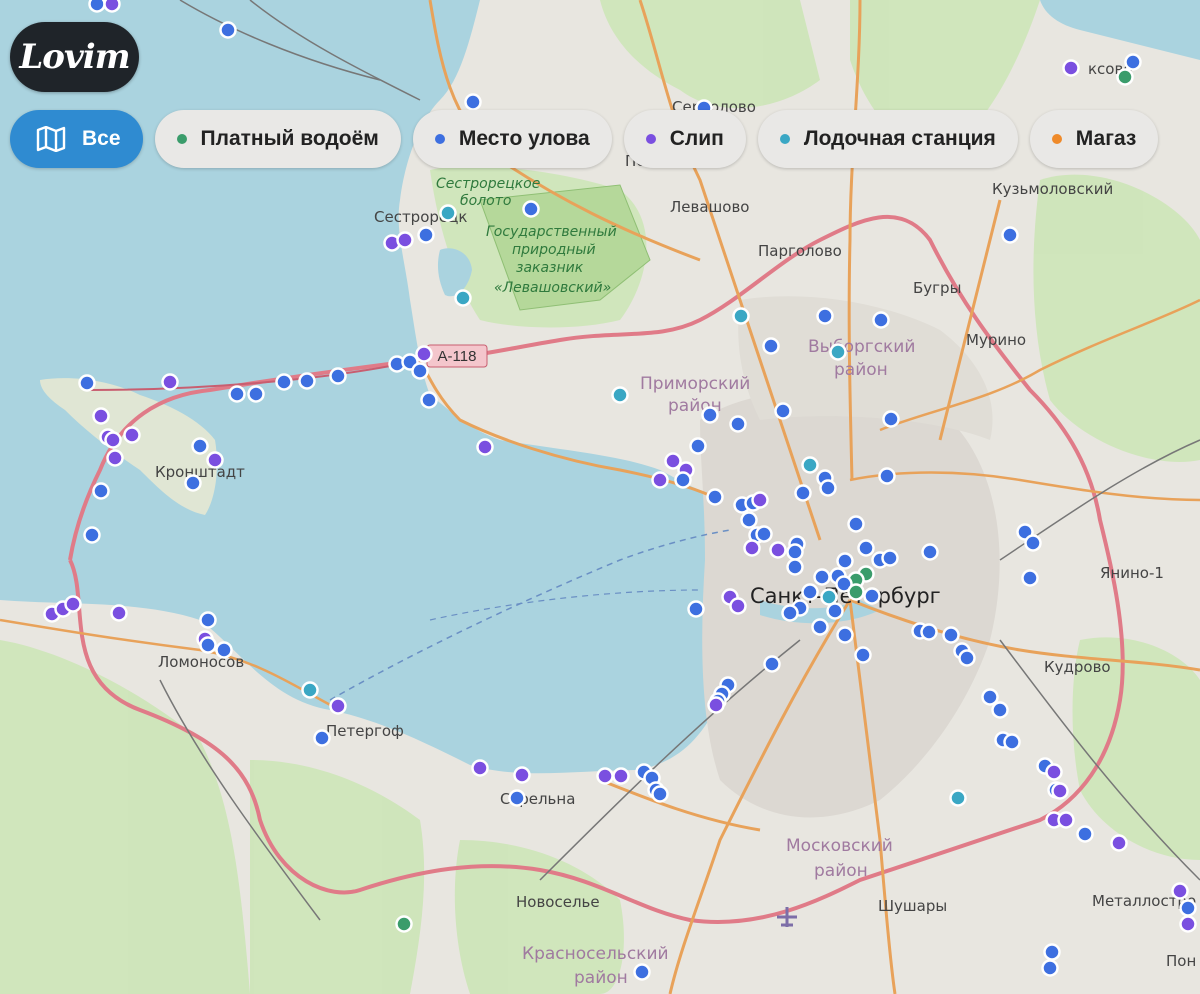 The height and width of the screenshot is (994, 1200). What do you see at coordinates (887, 139) in the screenshot?
I see `filter-boat-station: Лодочная станция` at bounding box center [887, 139].